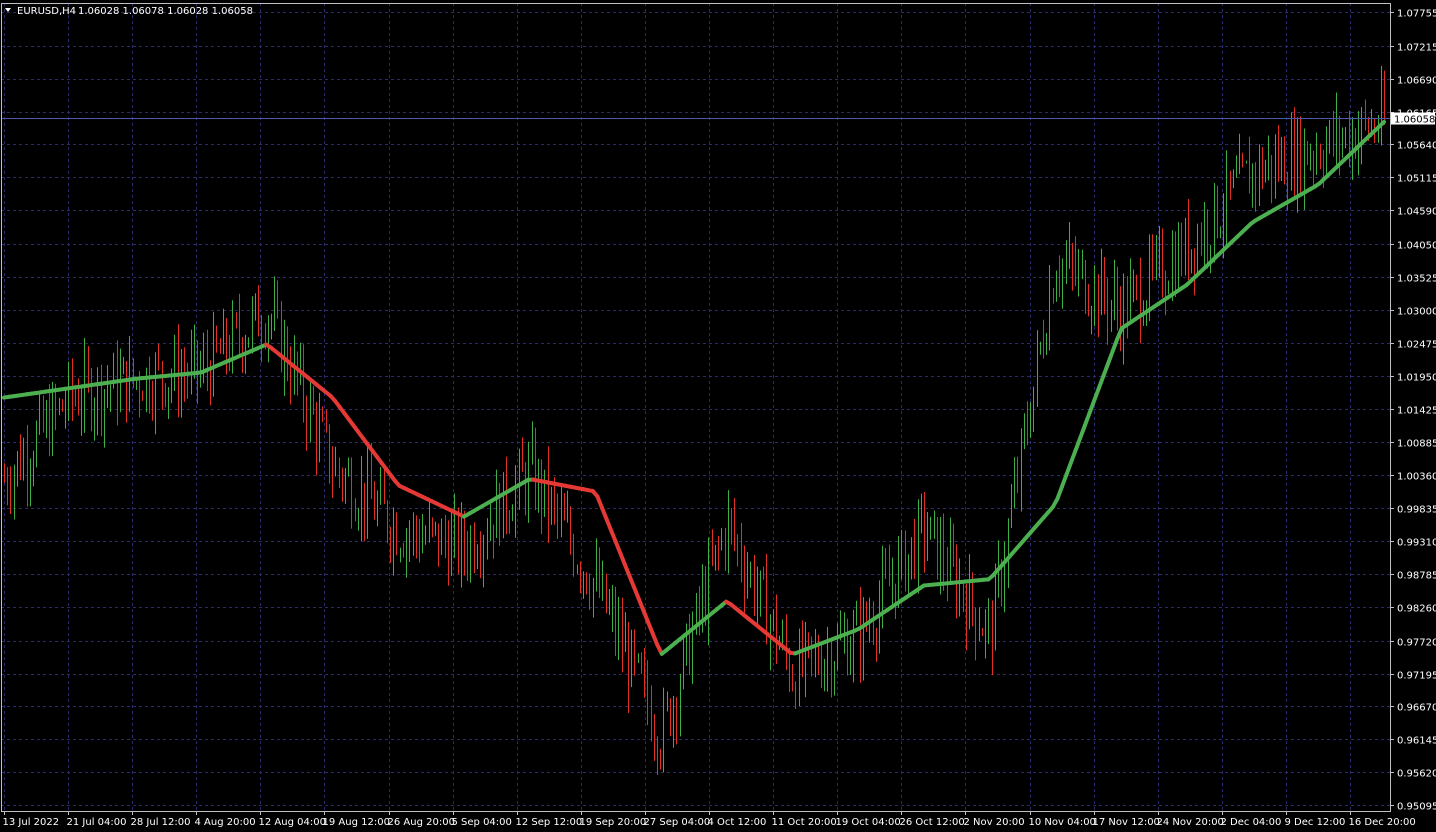 The height and width of the screenshot is (832, 1436). I want to click on x-tick-label: 26 Oct 12:00, so click(932, 822).